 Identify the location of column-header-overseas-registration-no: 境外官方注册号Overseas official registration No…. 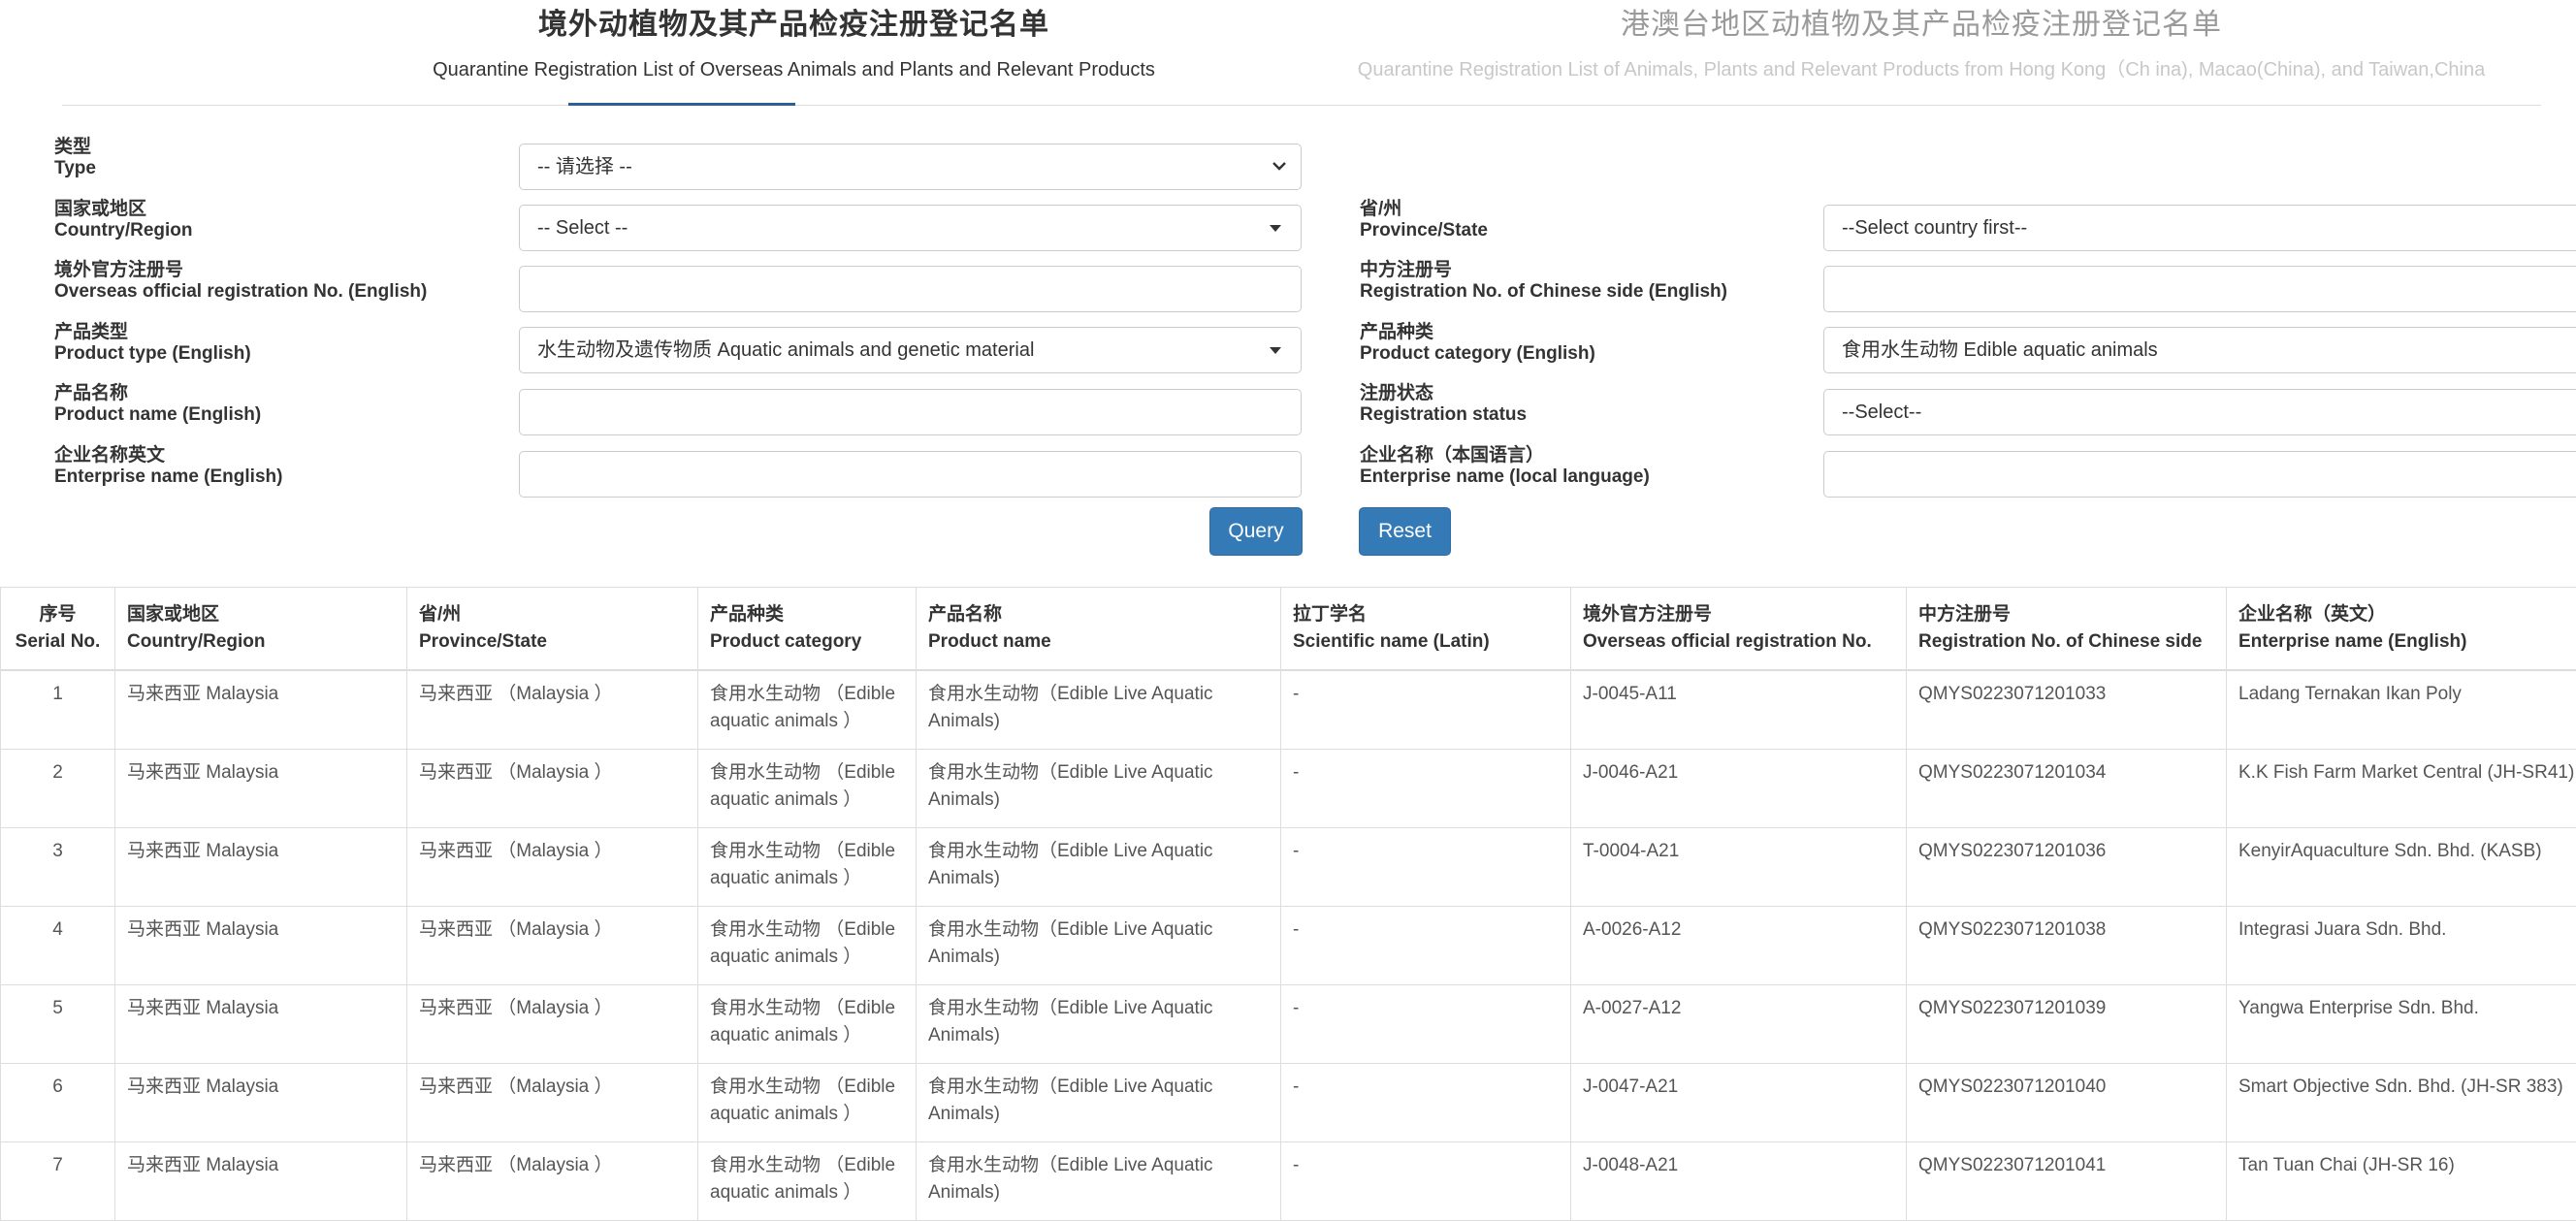
(1739, 629).